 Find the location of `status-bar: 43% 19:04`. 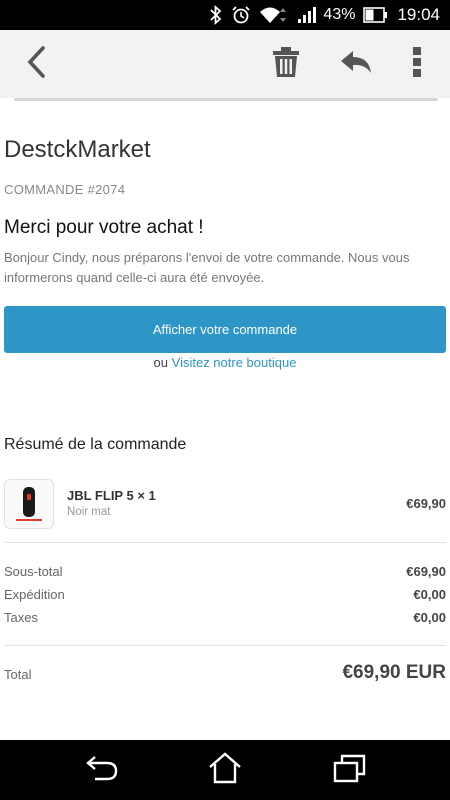

status-bar: 43% 19:04 is located at coordinates (225, 15).